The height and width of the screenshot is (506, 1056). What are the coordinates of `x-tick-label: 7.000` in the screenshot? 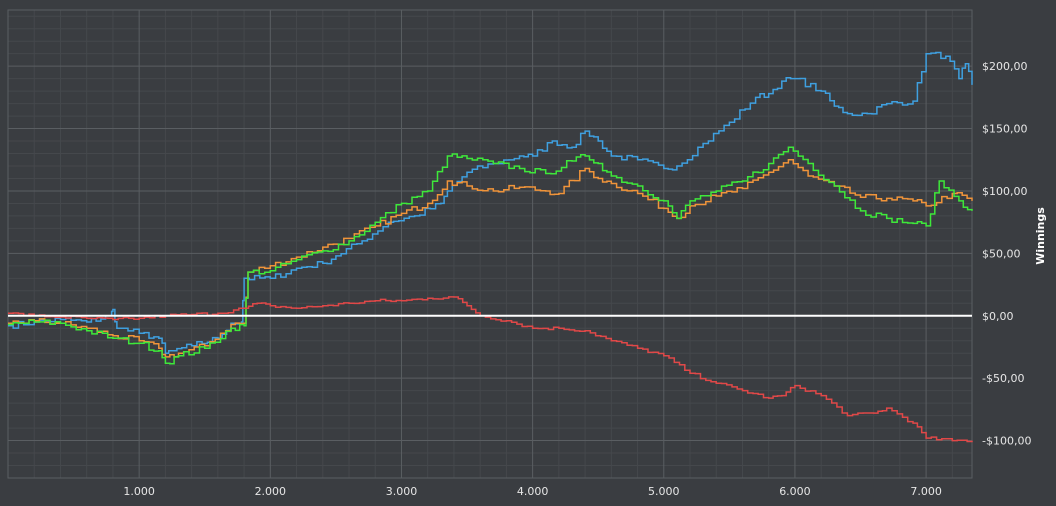 It's located at (926, 491).